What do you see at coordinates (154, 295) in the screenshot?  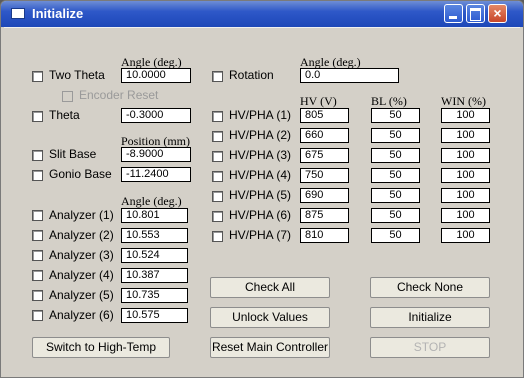 I see `analyzer-5-field: 10.735` at bounding box center [154, 295].